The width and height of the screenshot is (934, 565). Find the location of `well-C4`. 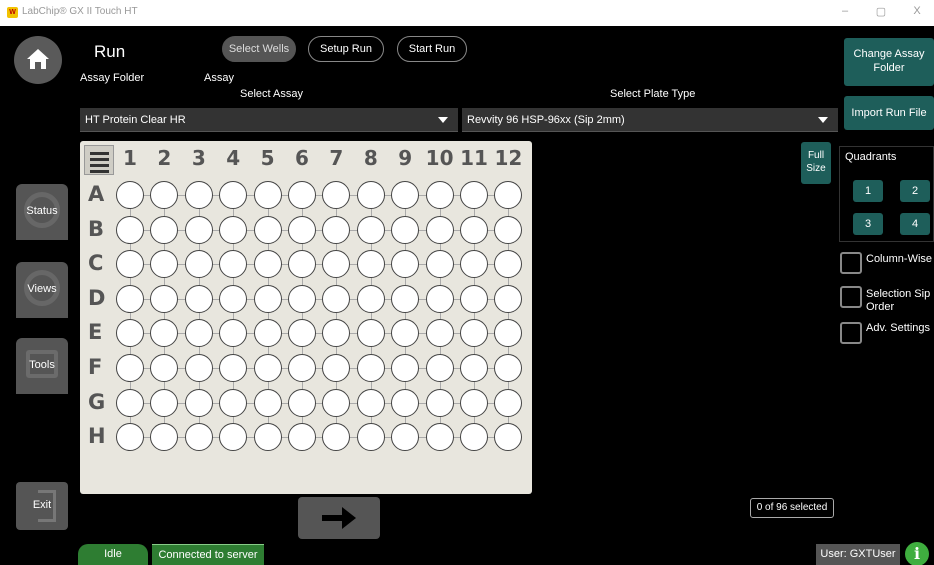

well-C4 is located at coordinates (233, 264).